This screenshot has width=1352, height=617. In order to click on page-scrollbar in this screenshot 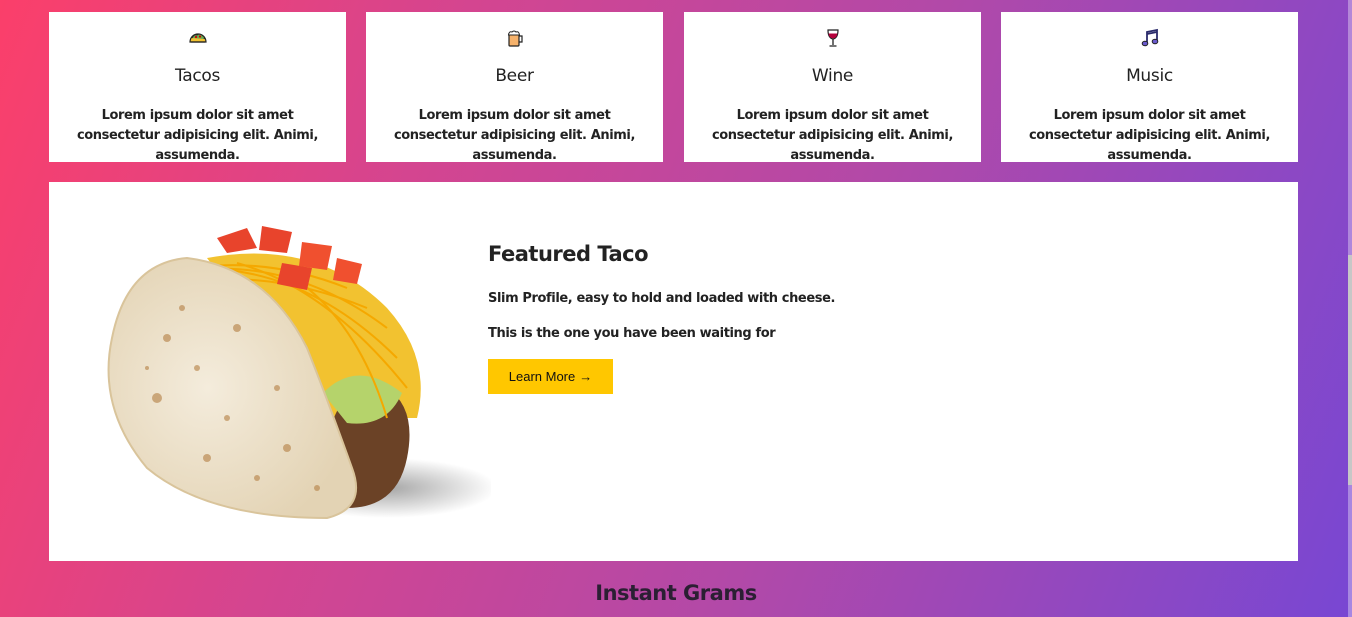, I will do `click(1350, 308)`.